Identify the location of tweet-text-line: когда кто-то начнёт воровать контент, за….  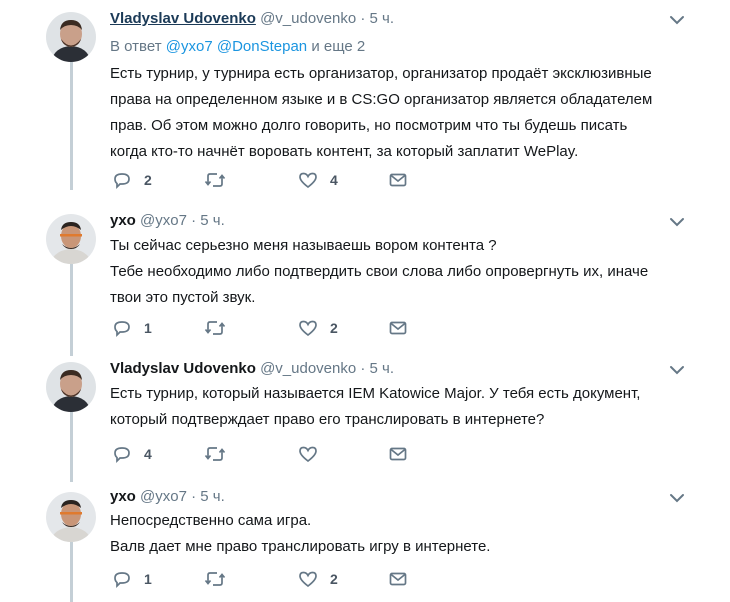
(344, 151).